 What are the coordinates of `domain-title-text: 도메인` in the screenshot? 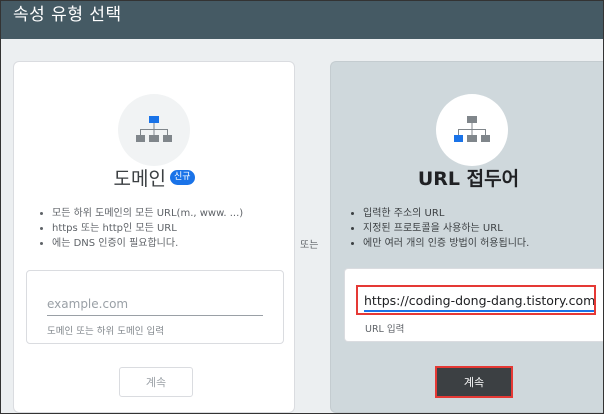 It's located at (139, 179).